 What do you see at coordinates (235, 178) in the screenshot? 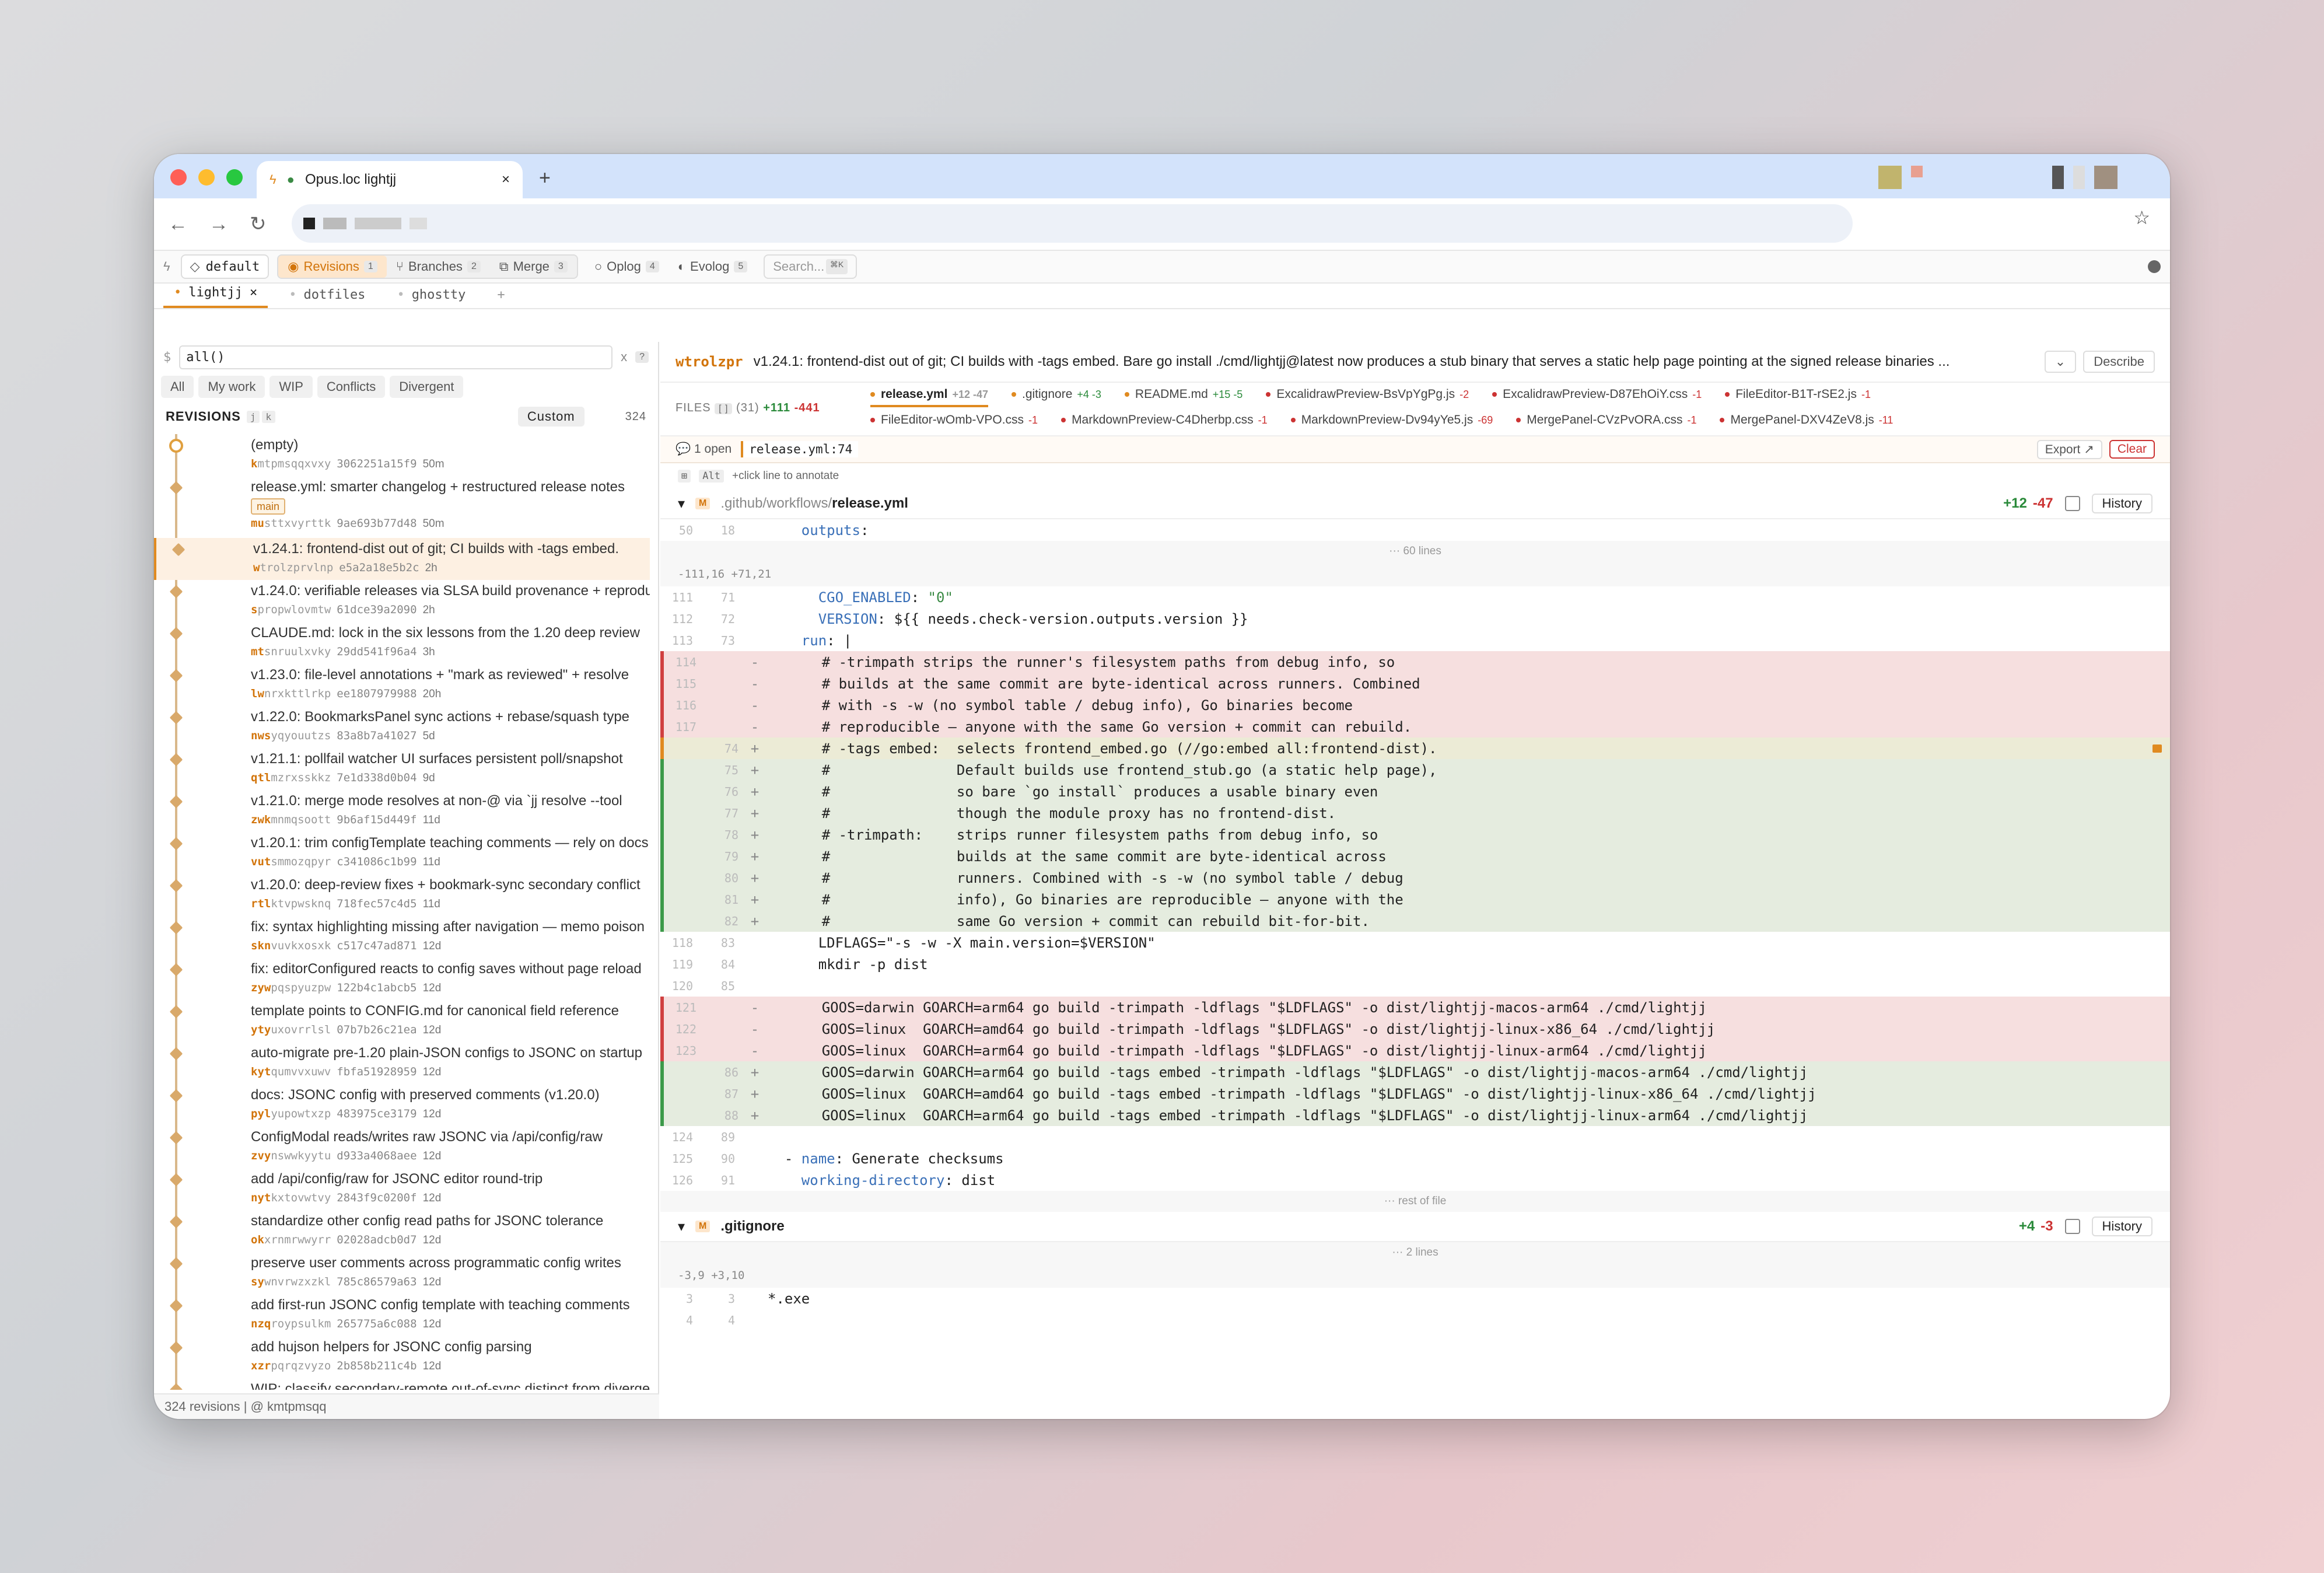
I see `zoom-window-button` at bounding box center [235, 178].